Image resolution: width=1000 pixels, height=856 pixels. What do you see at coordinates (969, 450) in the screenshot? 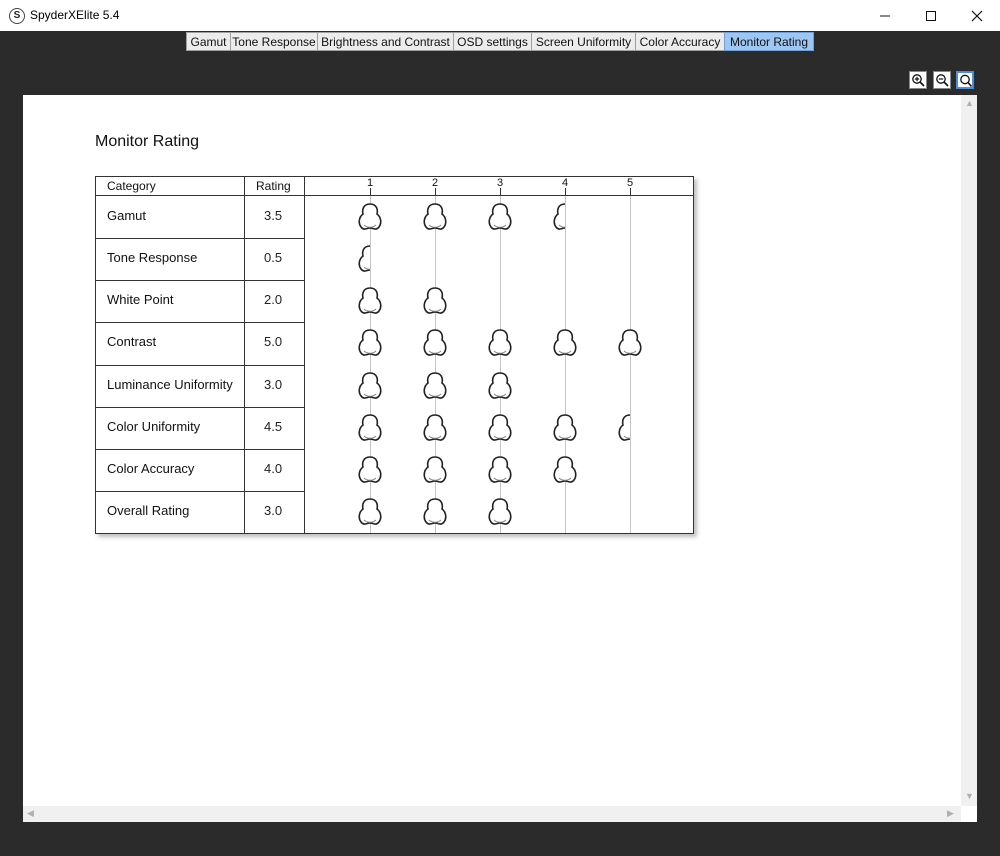
I see `vertical-scrollbar: ▲ ▼` at bounding box center [969, 450].